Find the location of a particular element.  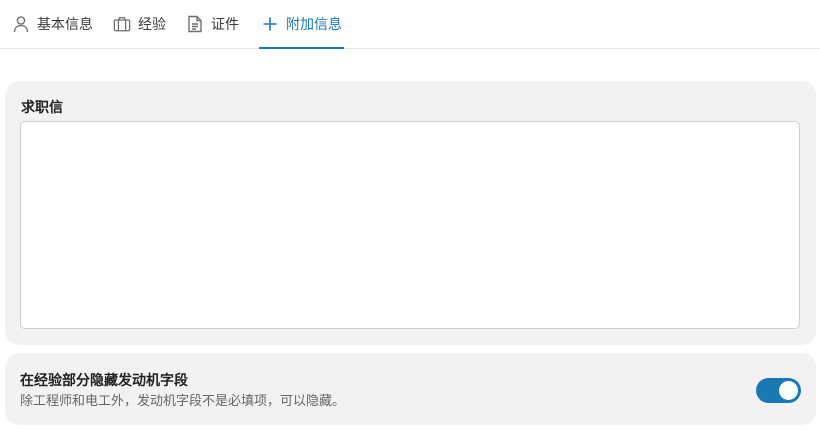

tab-label: 附加信息 is located at coordinates (314, 25).